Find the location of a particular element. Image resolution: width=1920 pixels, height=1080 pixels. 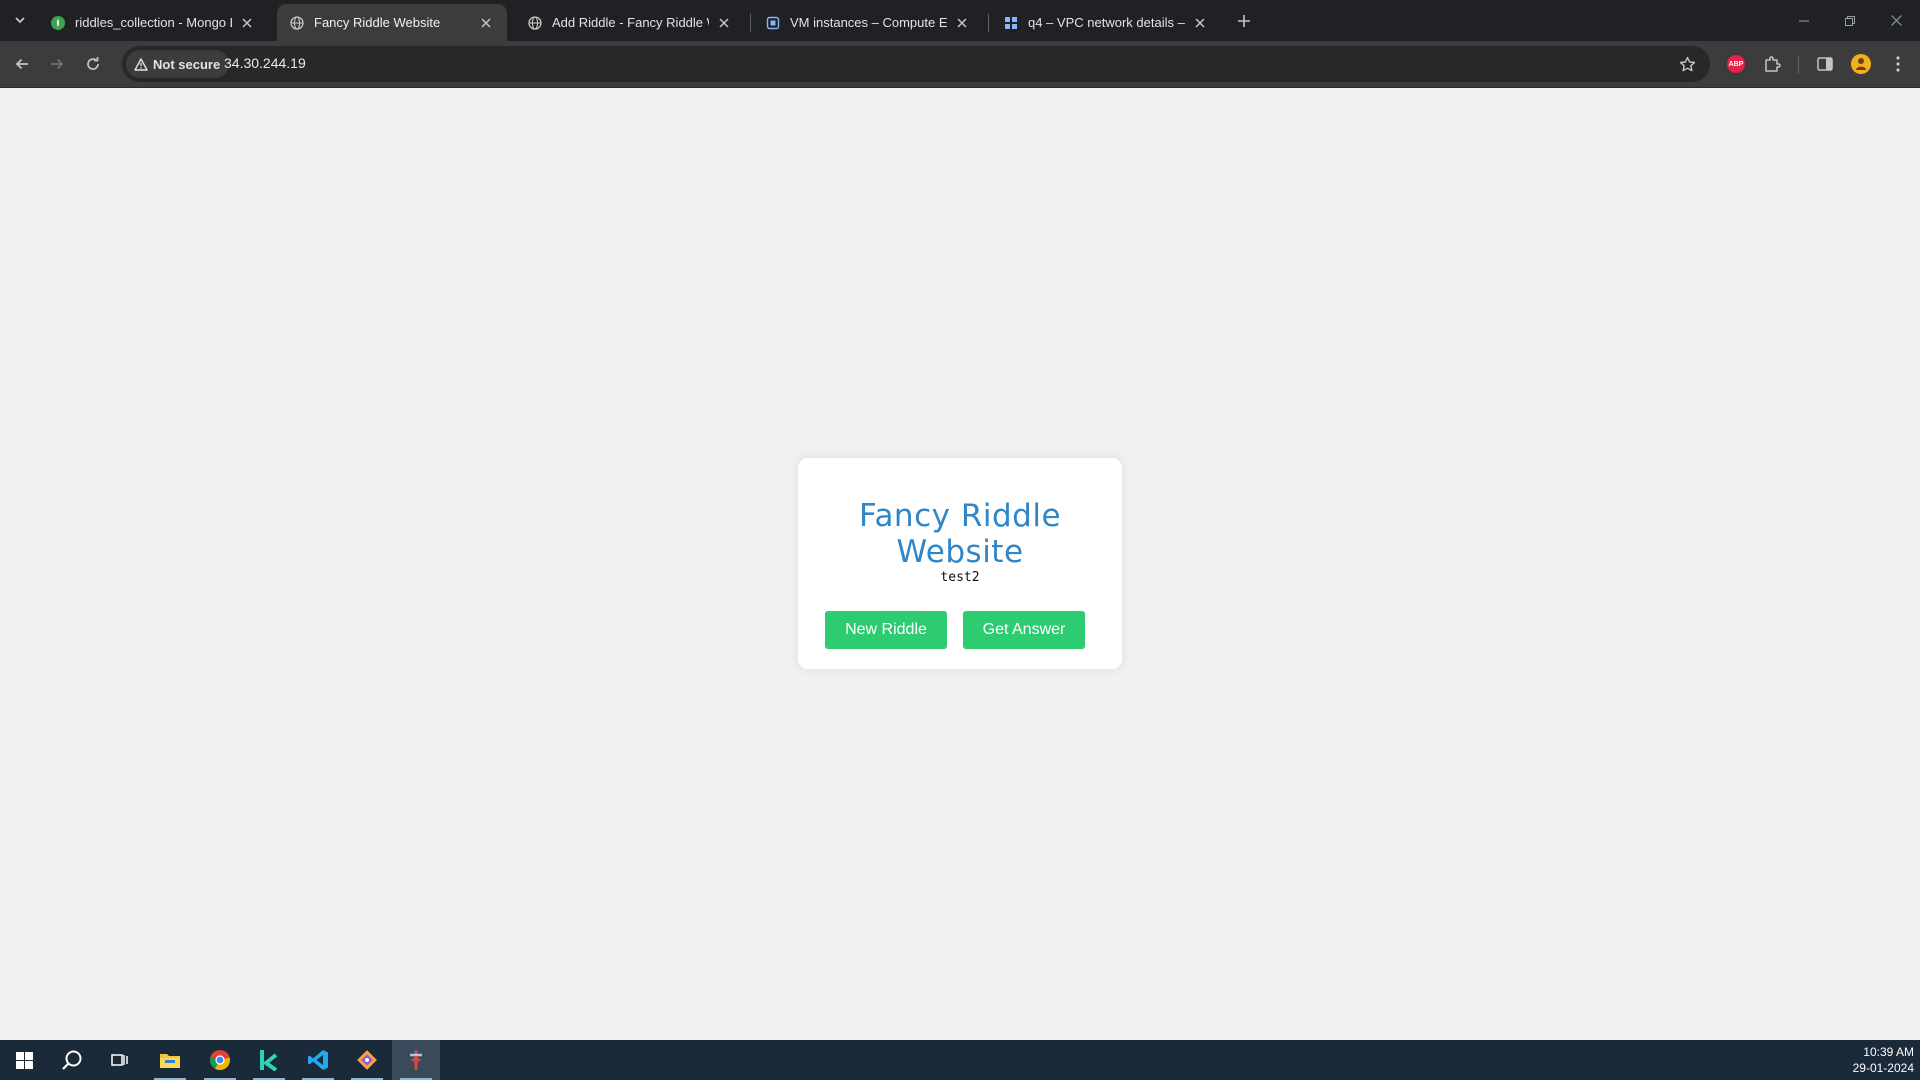

task-view-button is located at coordinates (120, 1060).